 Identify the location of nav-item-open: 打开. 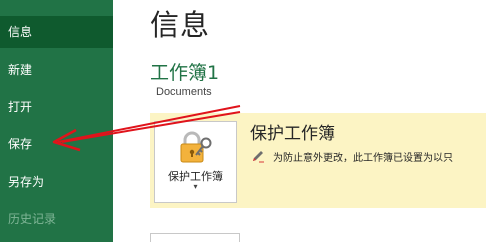
(56, 107).